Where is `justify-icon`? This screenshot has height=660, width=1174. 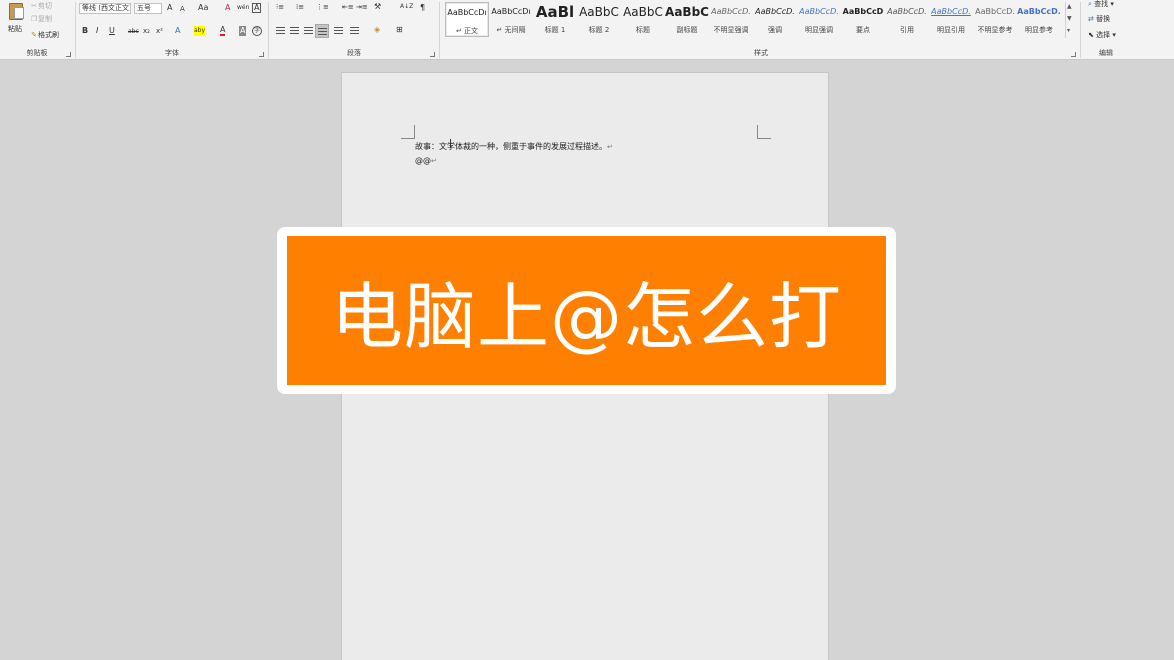
justify-icon is located at coordinates (322, 32).